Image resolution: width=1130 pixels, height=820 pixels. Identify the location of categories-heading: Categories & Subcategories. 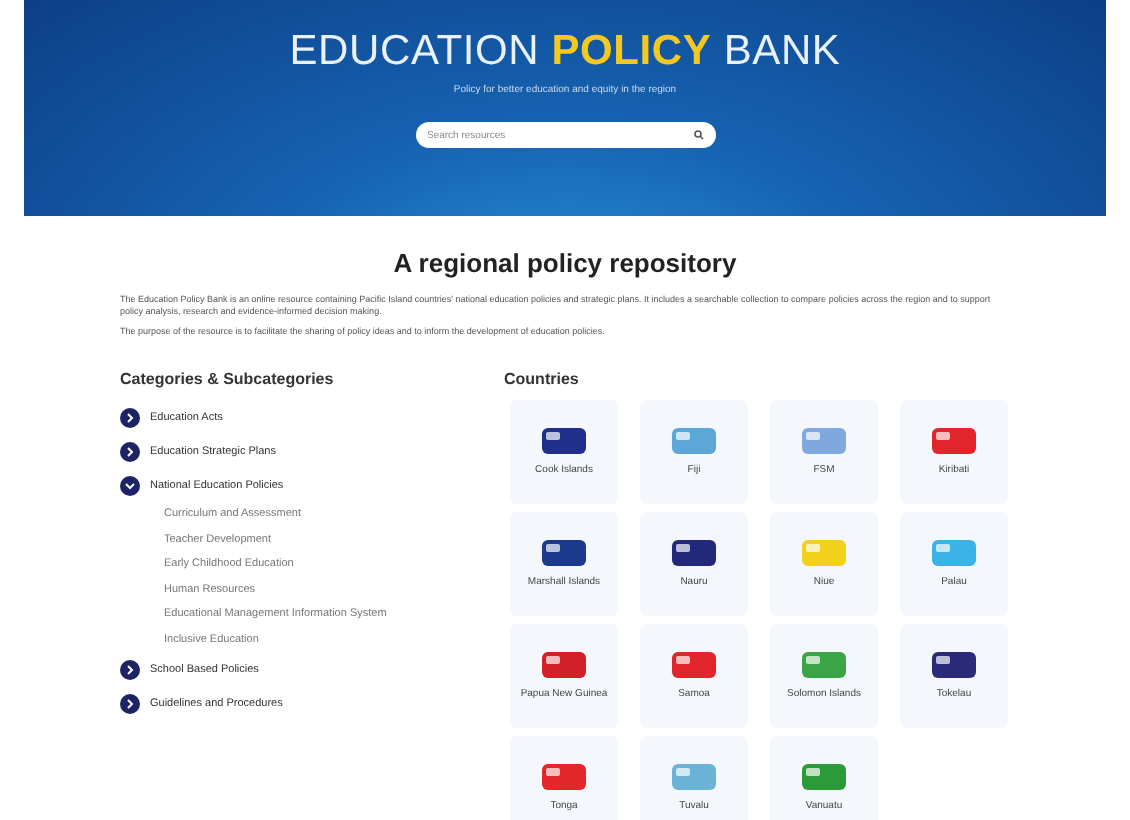
(228, 379).